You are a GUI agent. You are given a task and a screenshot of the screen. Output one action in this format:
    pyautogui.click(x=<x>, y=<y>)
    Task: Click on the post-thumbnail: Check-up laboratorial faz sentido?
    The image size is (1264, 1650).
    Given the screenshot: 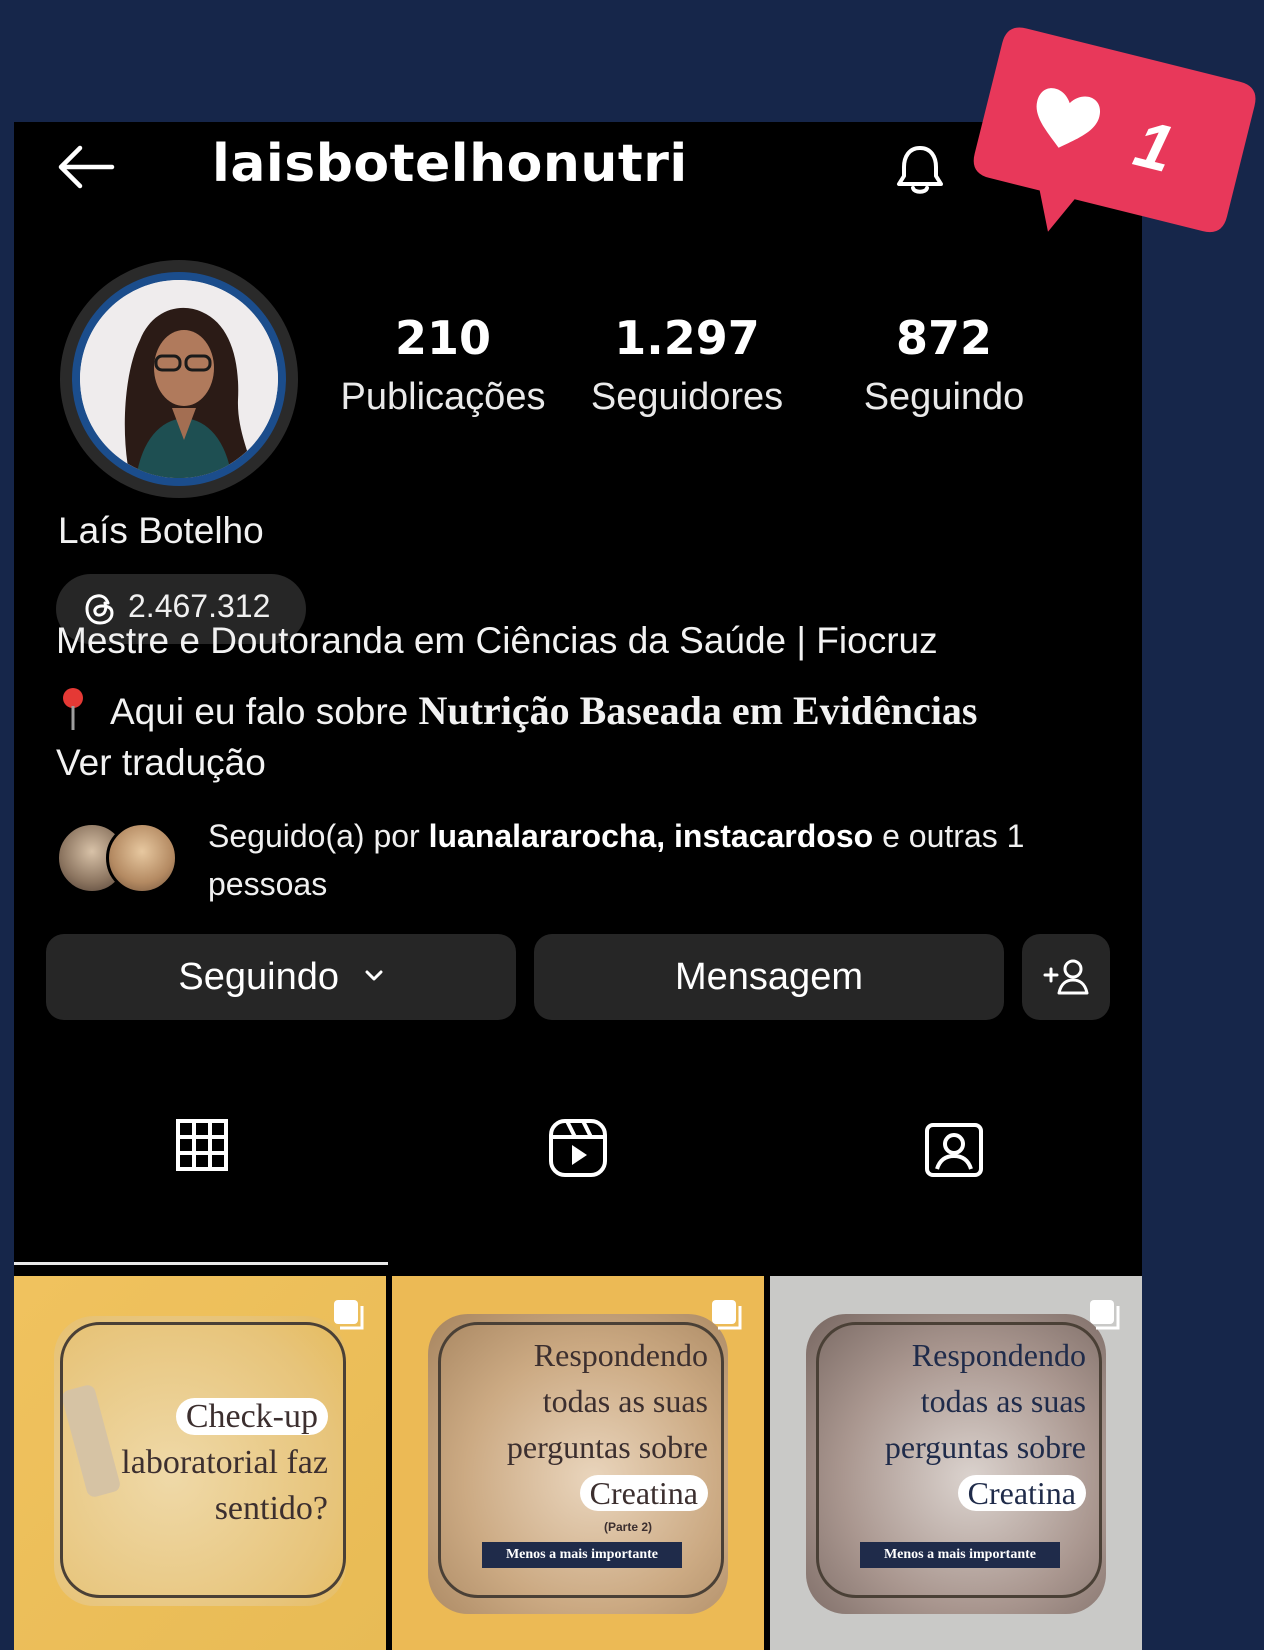 What is the action you would take?
    pyautogui.click(x=200, y=1463)
    